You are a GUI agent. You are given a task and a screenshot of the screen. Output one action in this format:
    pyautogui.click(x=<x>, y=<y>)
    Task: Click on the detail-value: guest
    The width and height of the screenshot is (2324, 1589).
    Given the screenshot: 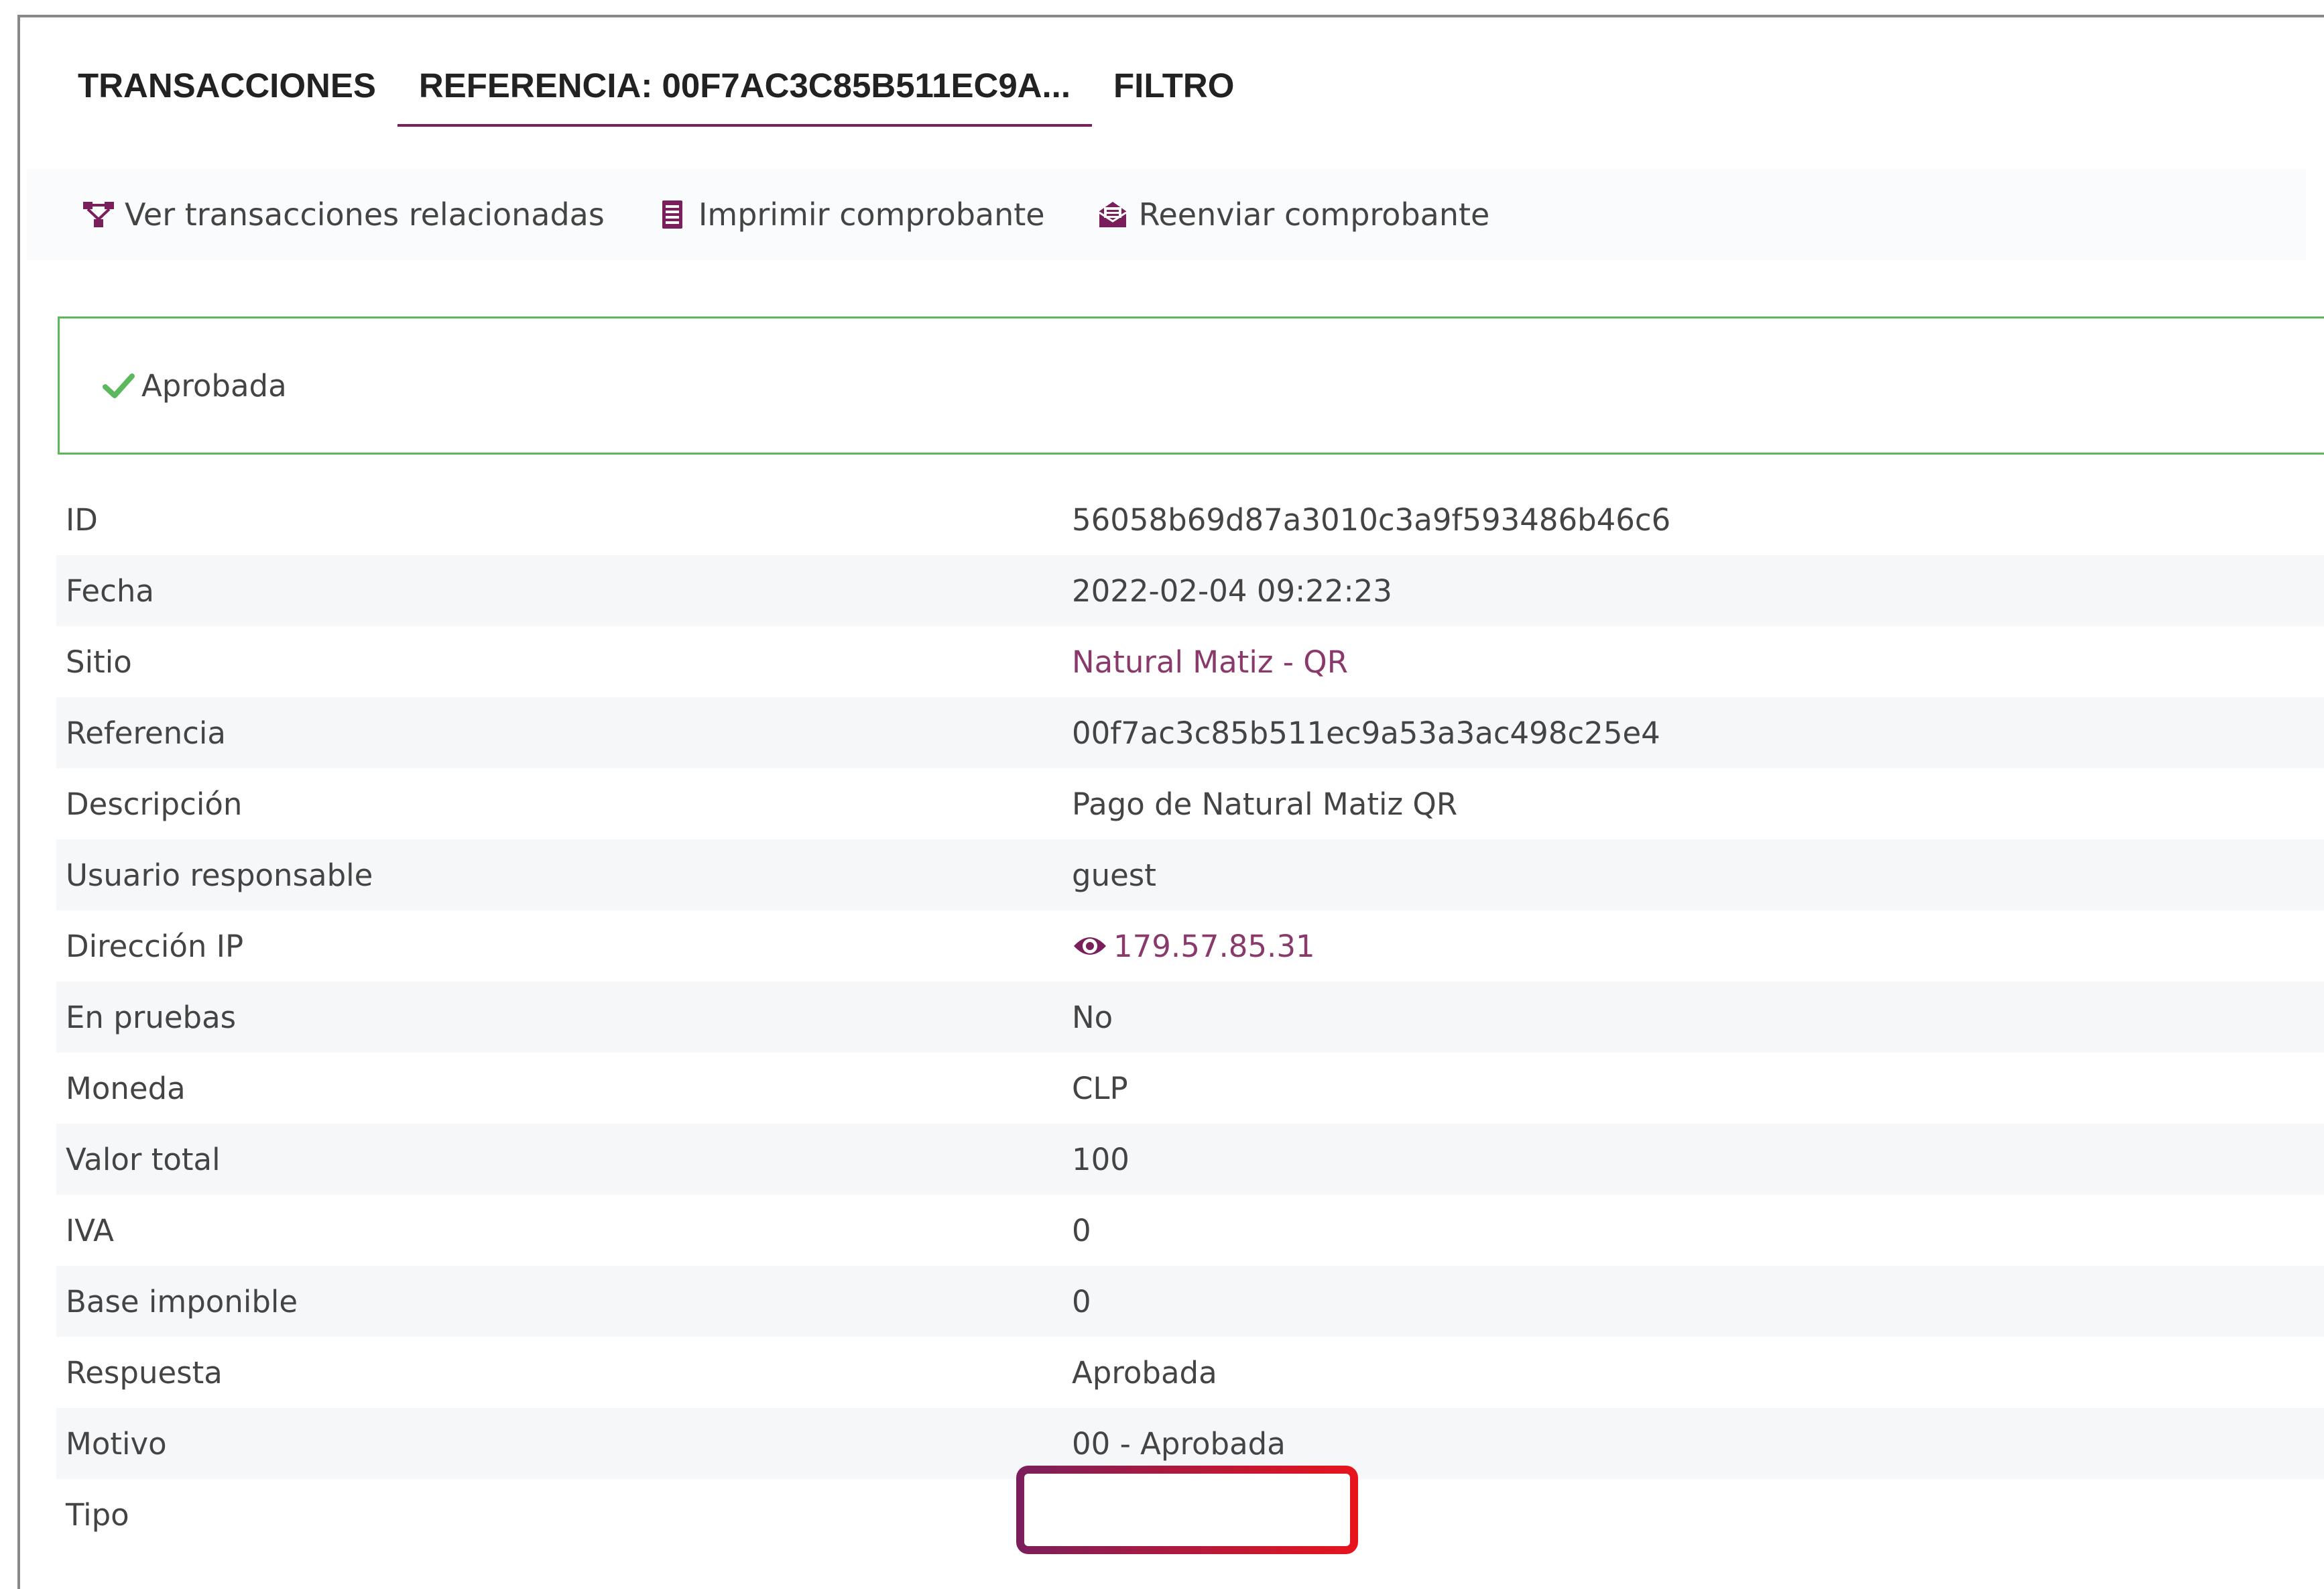 What is the action you would take?
    pyautogui.click(x=1114, y=875)
    